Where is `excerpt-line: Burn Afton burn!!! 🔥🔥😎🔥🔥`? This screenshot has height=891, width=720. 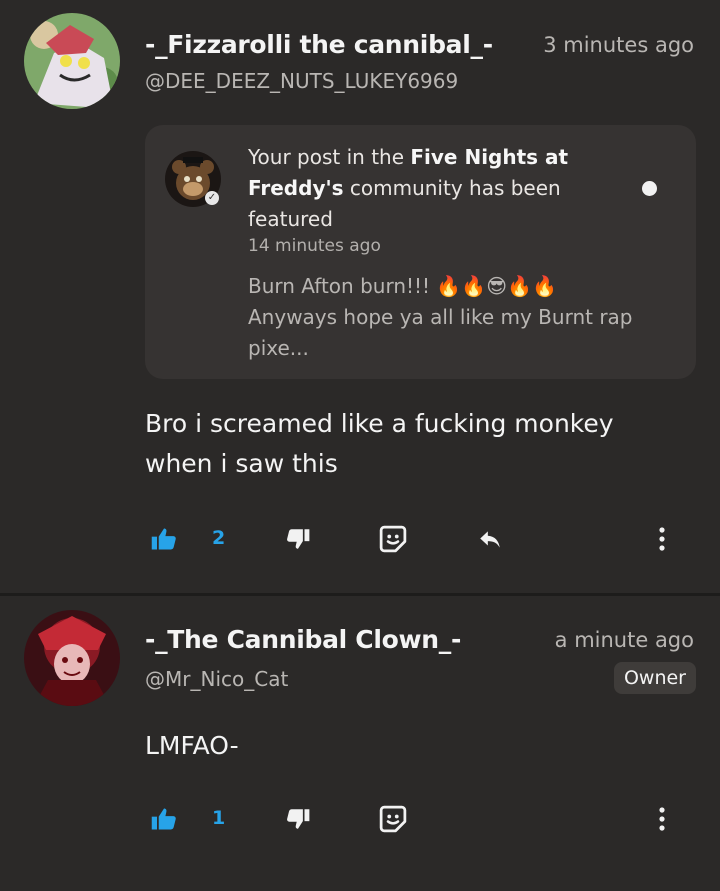
excerpt-line: Burn Afton burn!!! 🔥🔥😎🔥🔥 is located at coordinates (402, 286).